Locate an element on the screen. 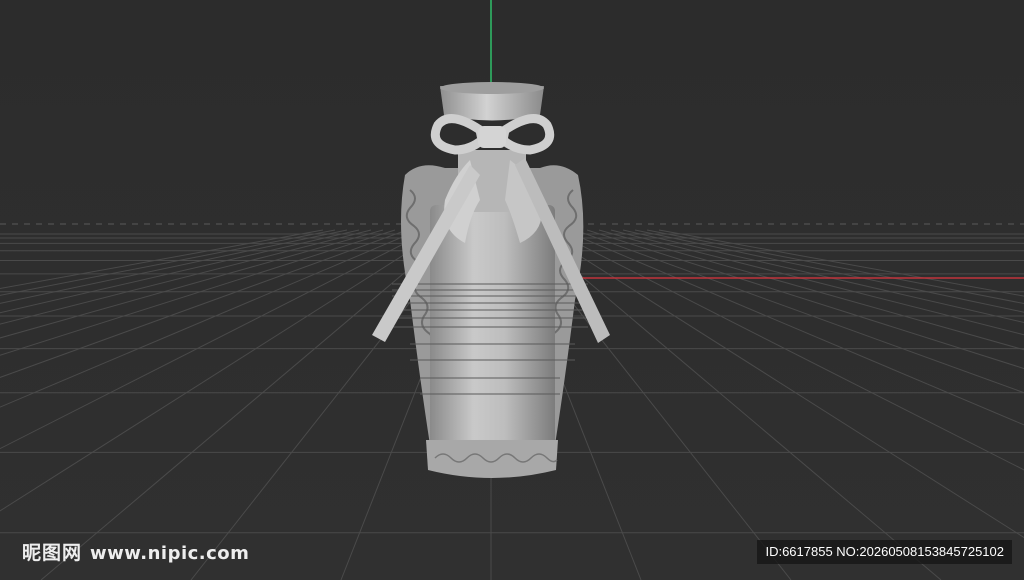 This screenshot has width=1024, height=580. watermark-logo: 昵图网 www.nipic.com is located at coordinates (135, 551).